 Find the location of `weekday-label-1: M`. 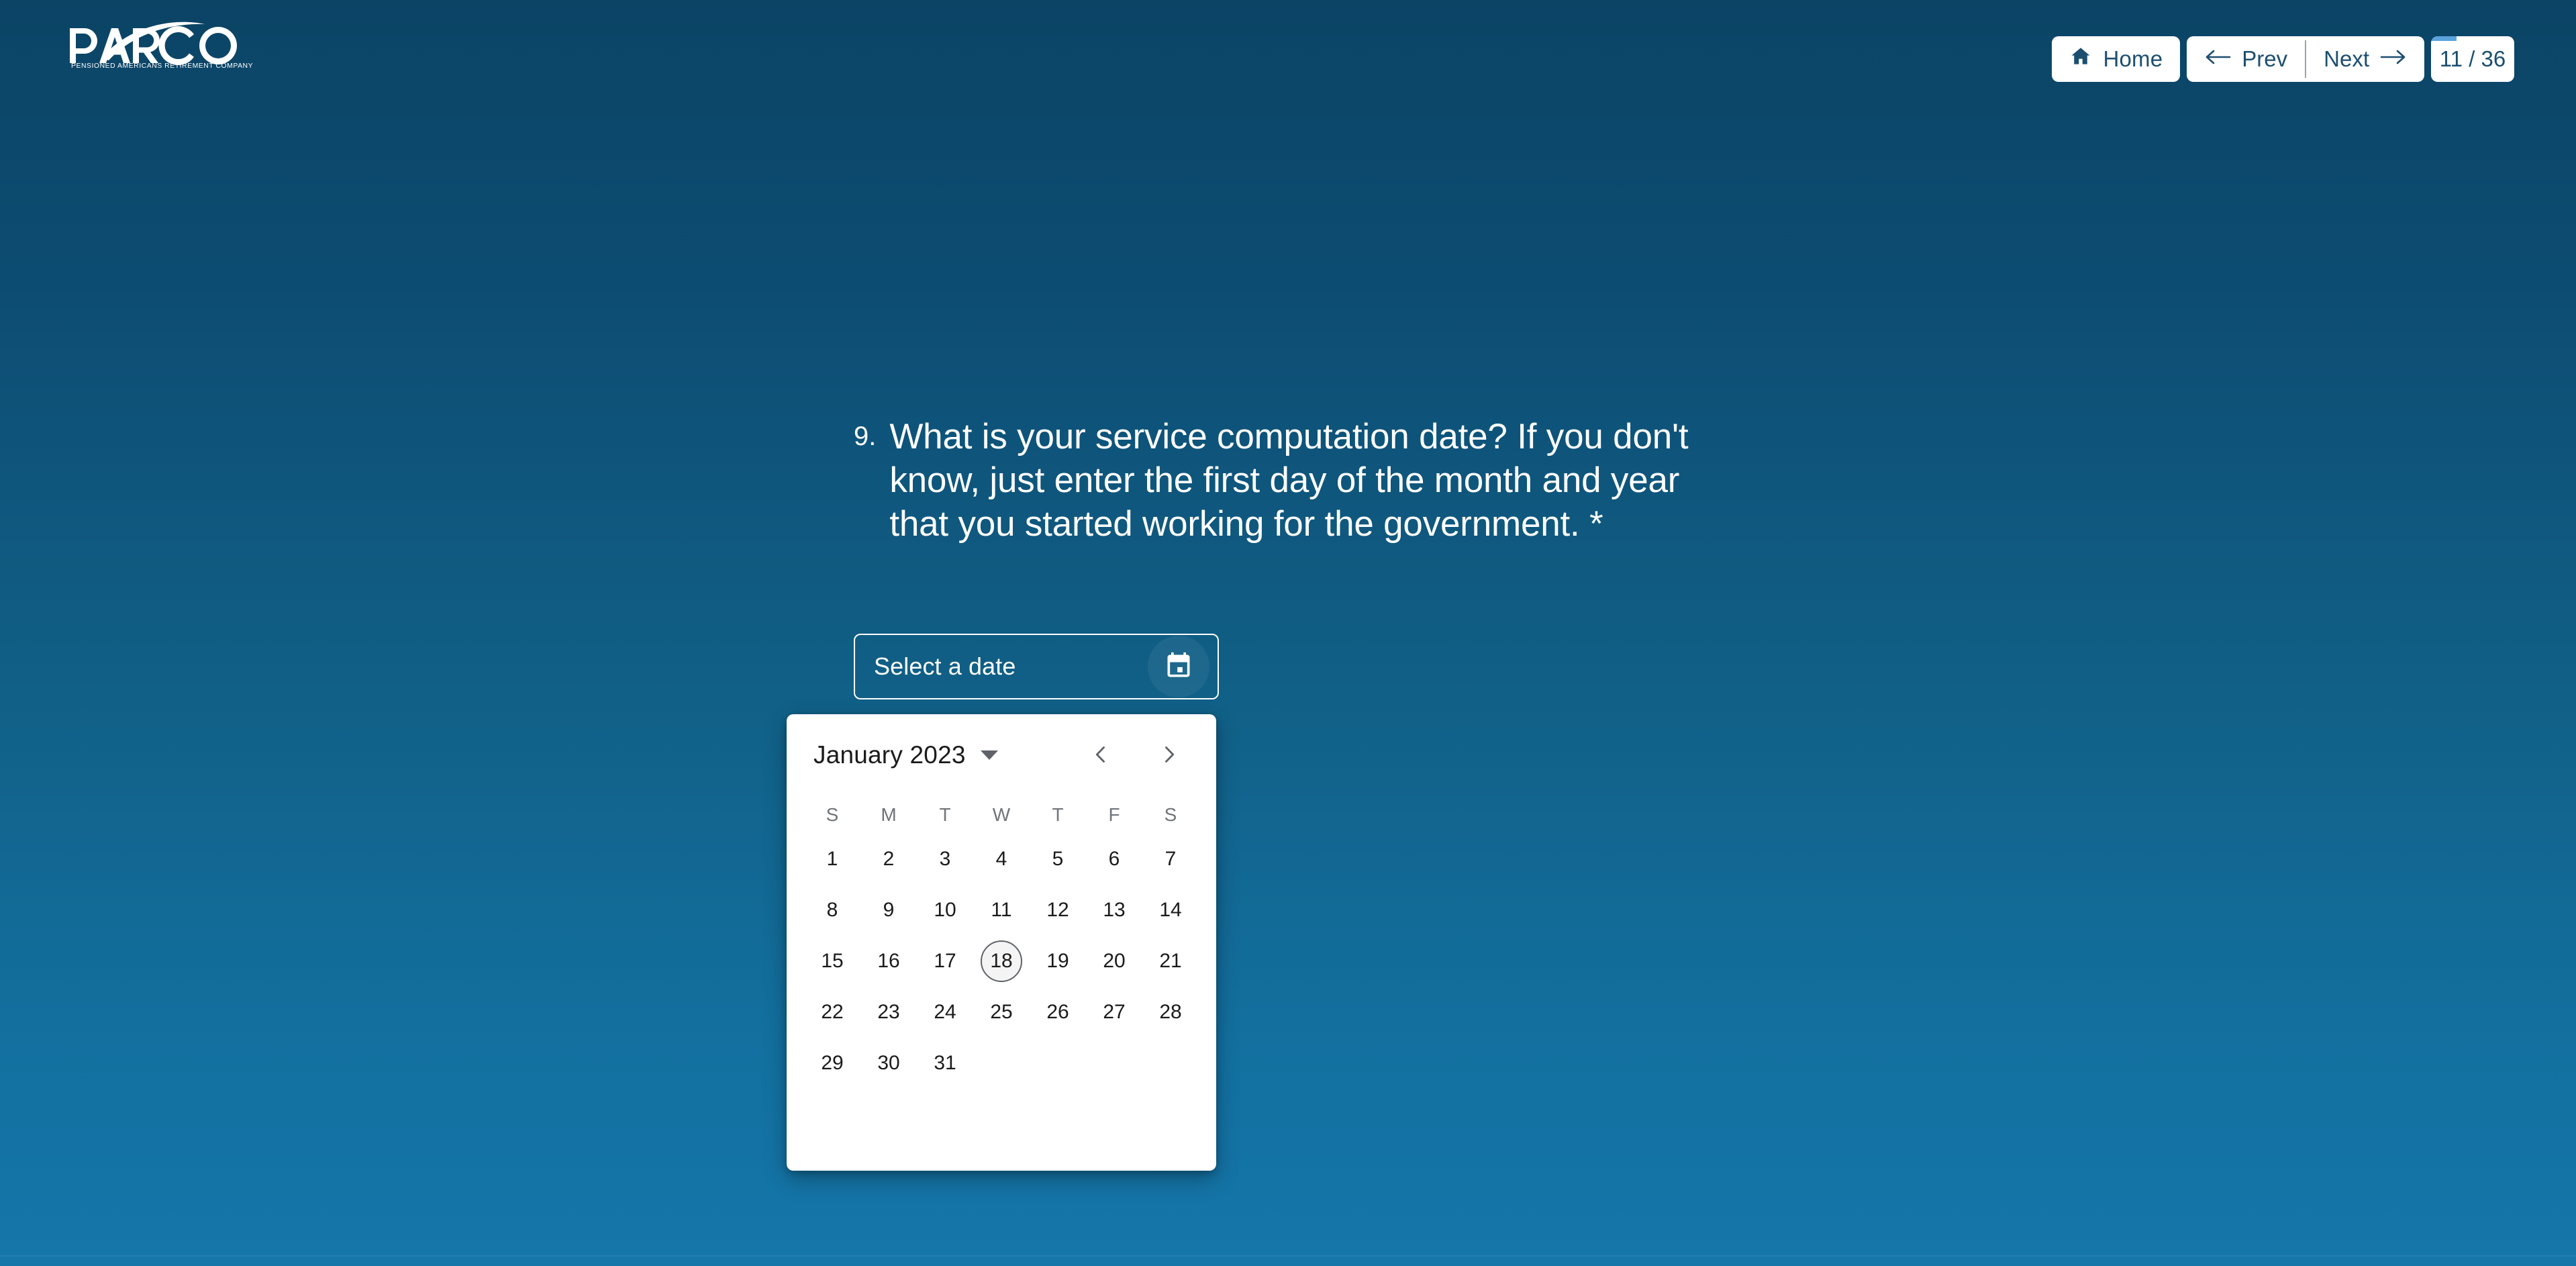

weekday-label-1: M is located at coordinates (889, 814).